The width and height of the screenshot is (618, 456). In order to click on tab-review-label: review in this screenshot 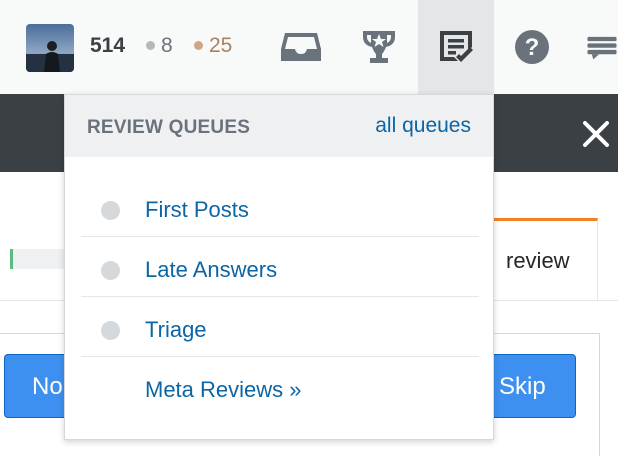, I will do `click(538, 260)`.